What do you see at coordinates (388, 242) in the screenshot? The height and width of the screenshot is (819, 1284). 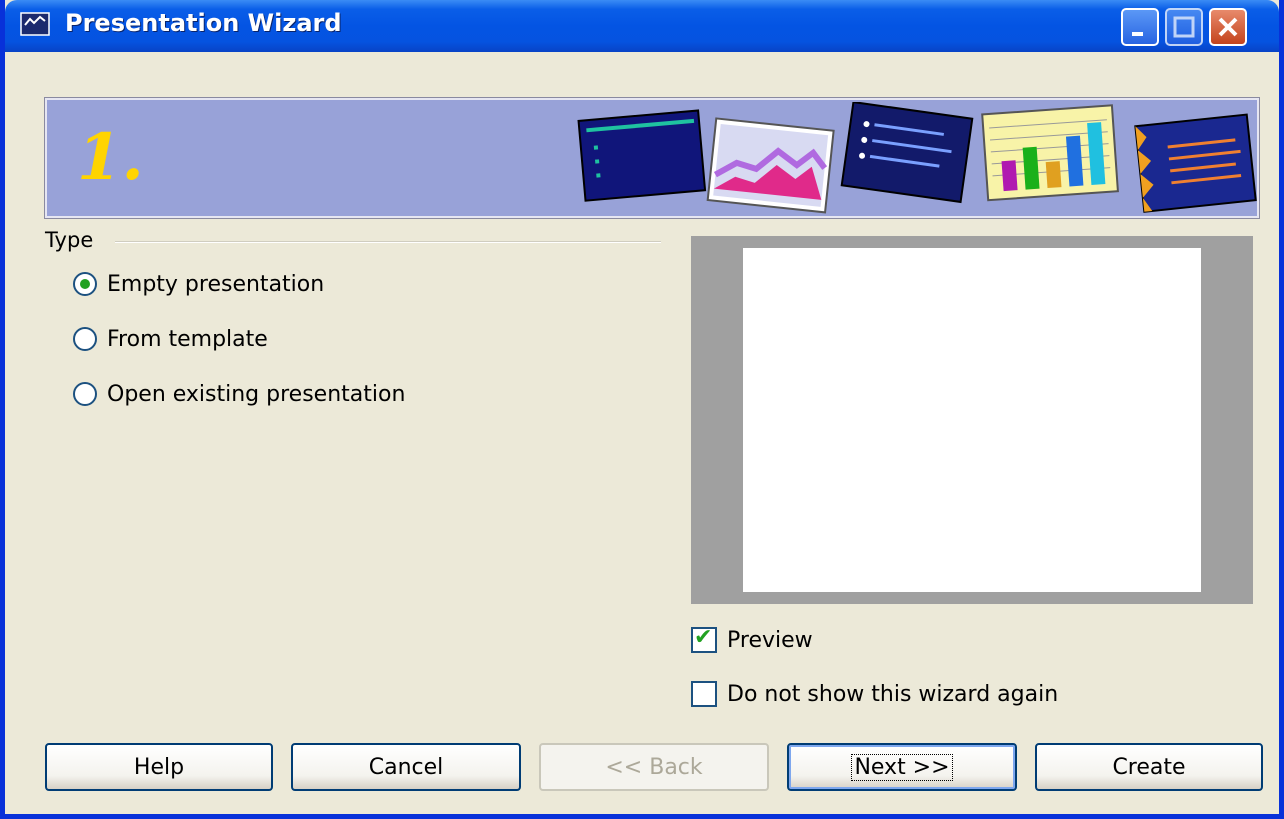 I see `type-group-separator` at bounding box center [388, 242].